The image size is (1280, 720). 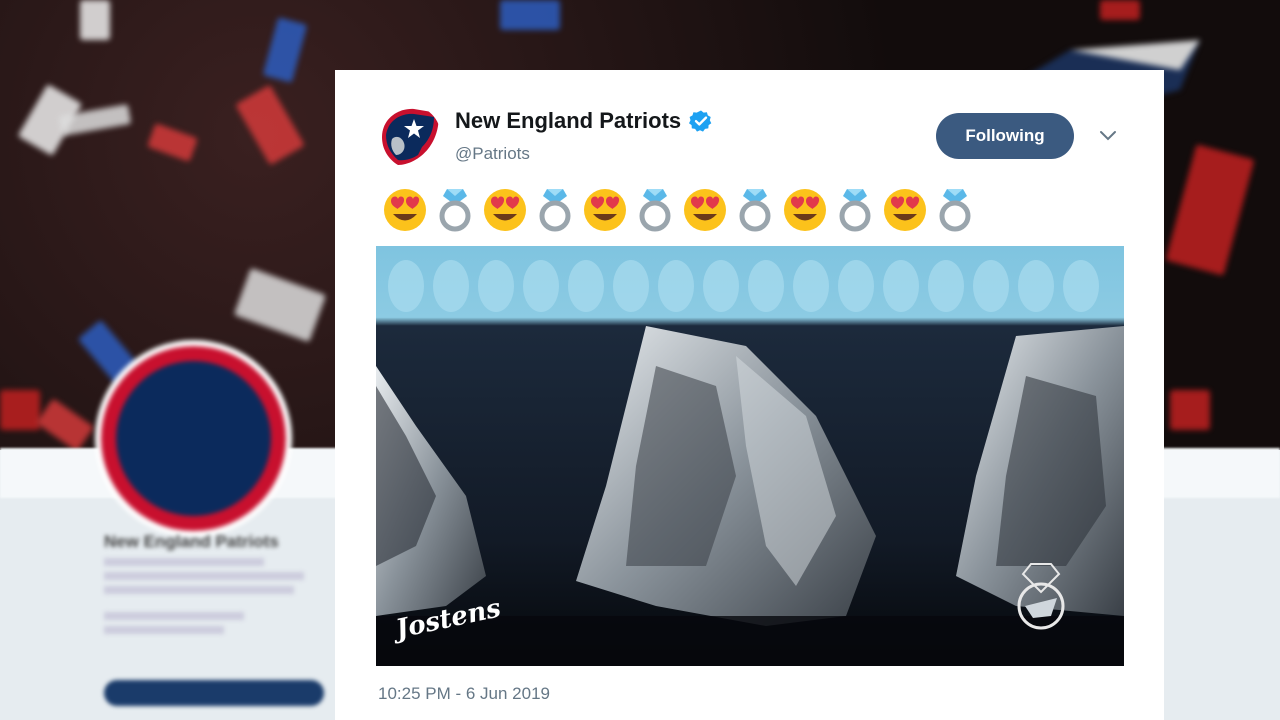 I want to click on tweet-handle: @Patriots, so click(x=492, y=154).